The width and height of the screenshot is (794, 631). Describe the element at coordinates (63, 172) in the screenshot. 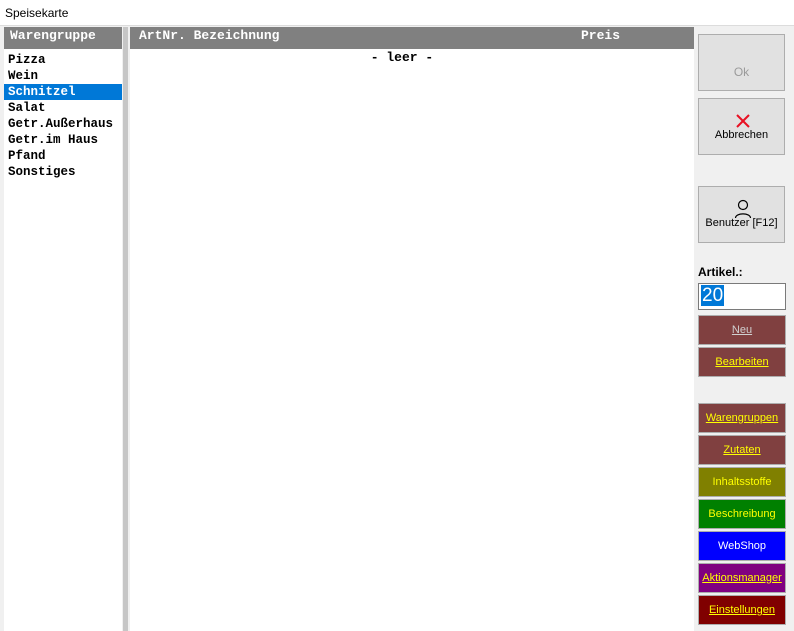

I see `group-item: Sonstiges` at that location.